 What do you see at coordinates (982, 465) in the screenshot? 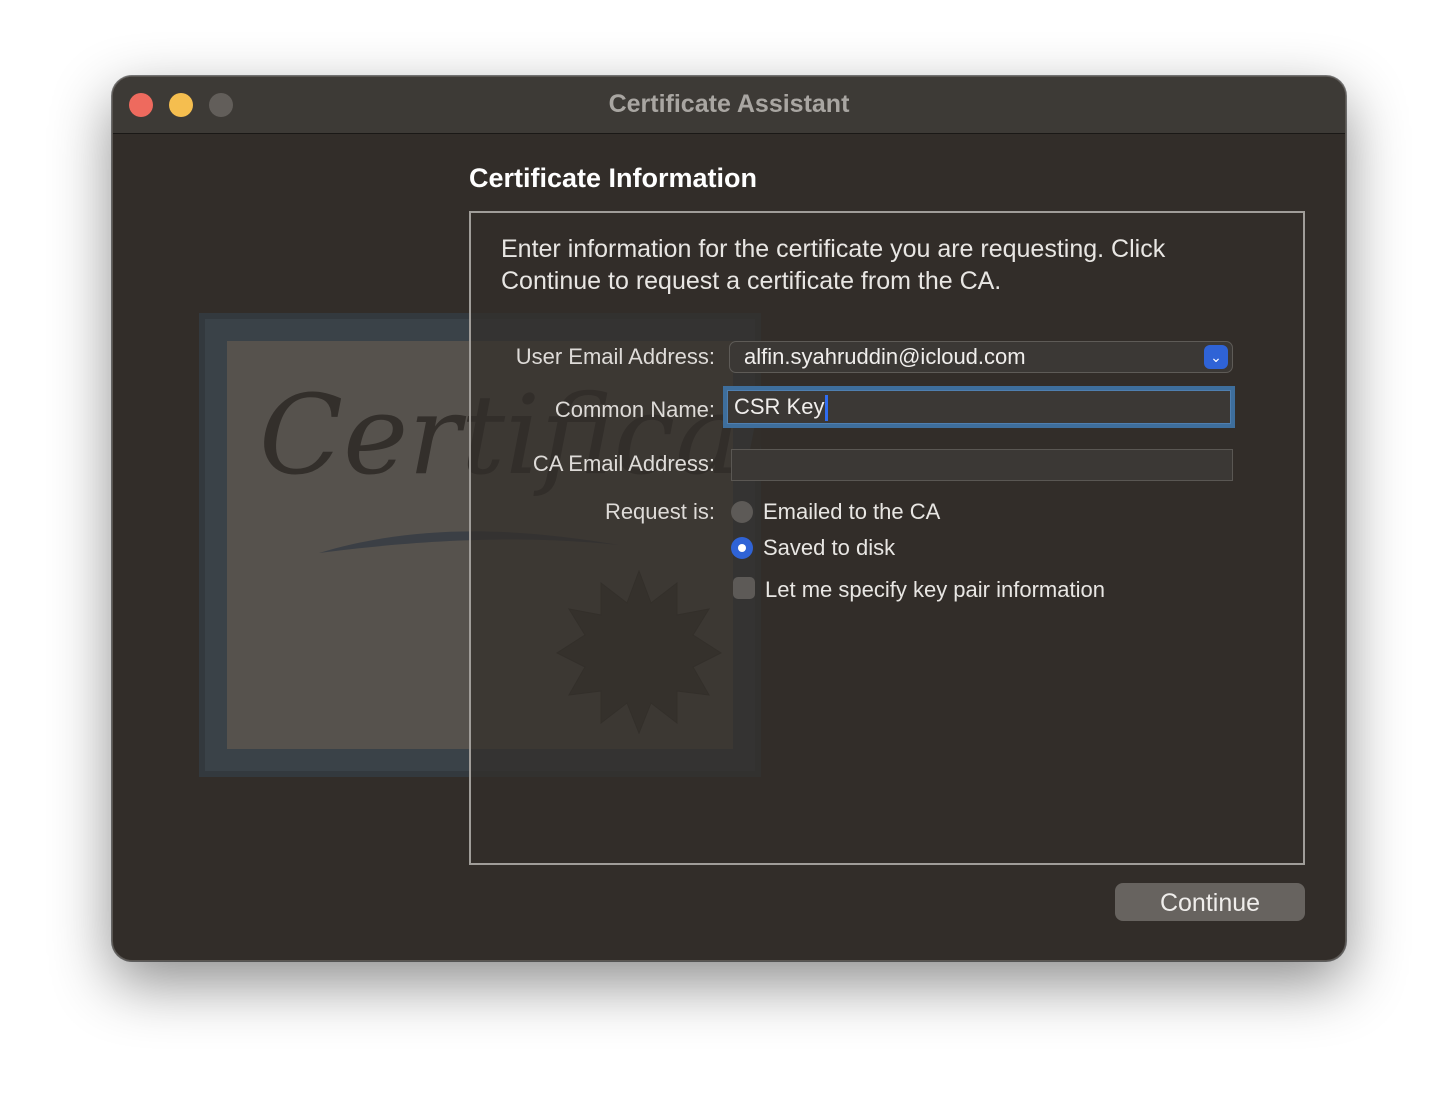
I see `ca-email-input` at bounding box center [982, 465].